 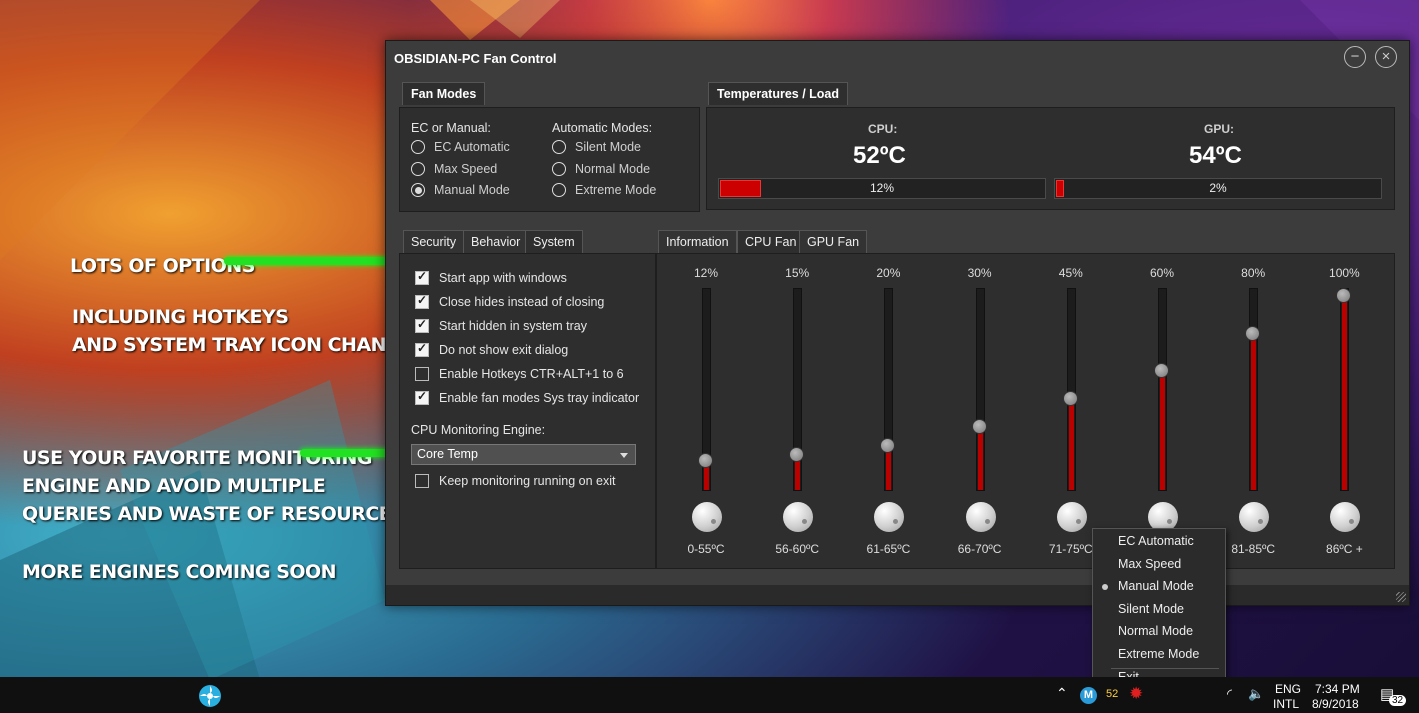 What do you see at coordinates (501, 325) in the screenshot?
I see `checkbox-start-hidden-in-system-tray: Start hidden in system tray` at bounding box center [501, 325].